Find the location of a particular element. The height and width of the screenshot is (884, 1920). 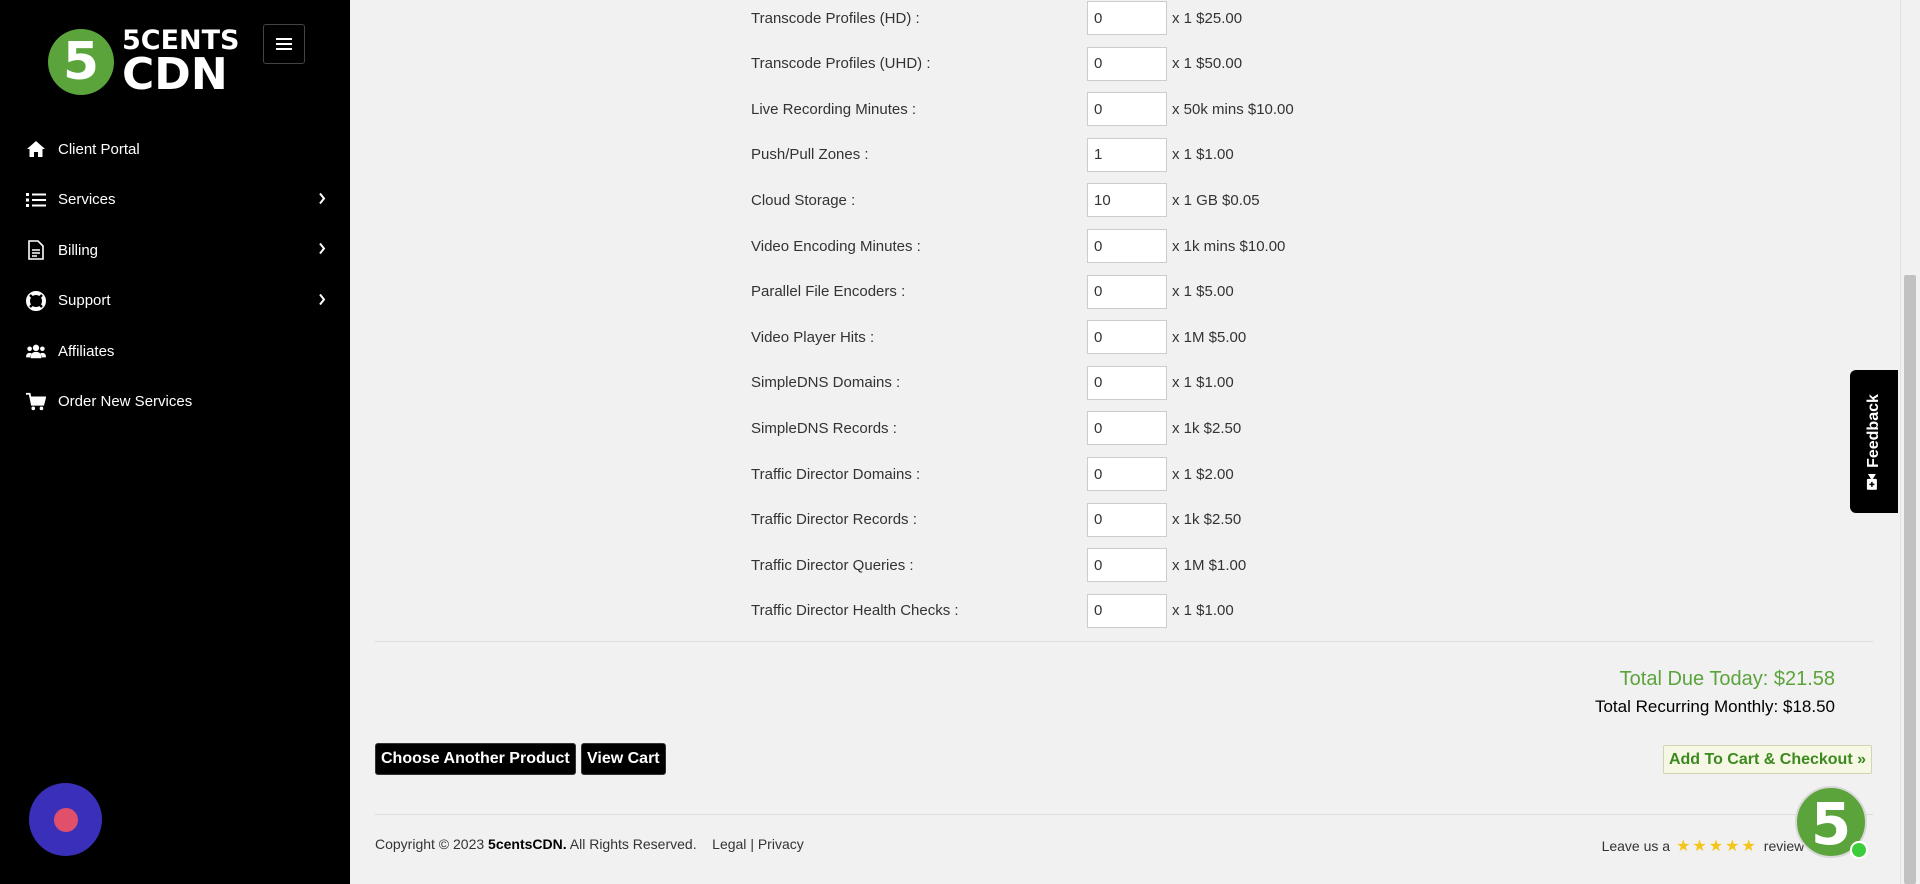

option-label: Traffic Director Records : is located at coordinates (834, 520).